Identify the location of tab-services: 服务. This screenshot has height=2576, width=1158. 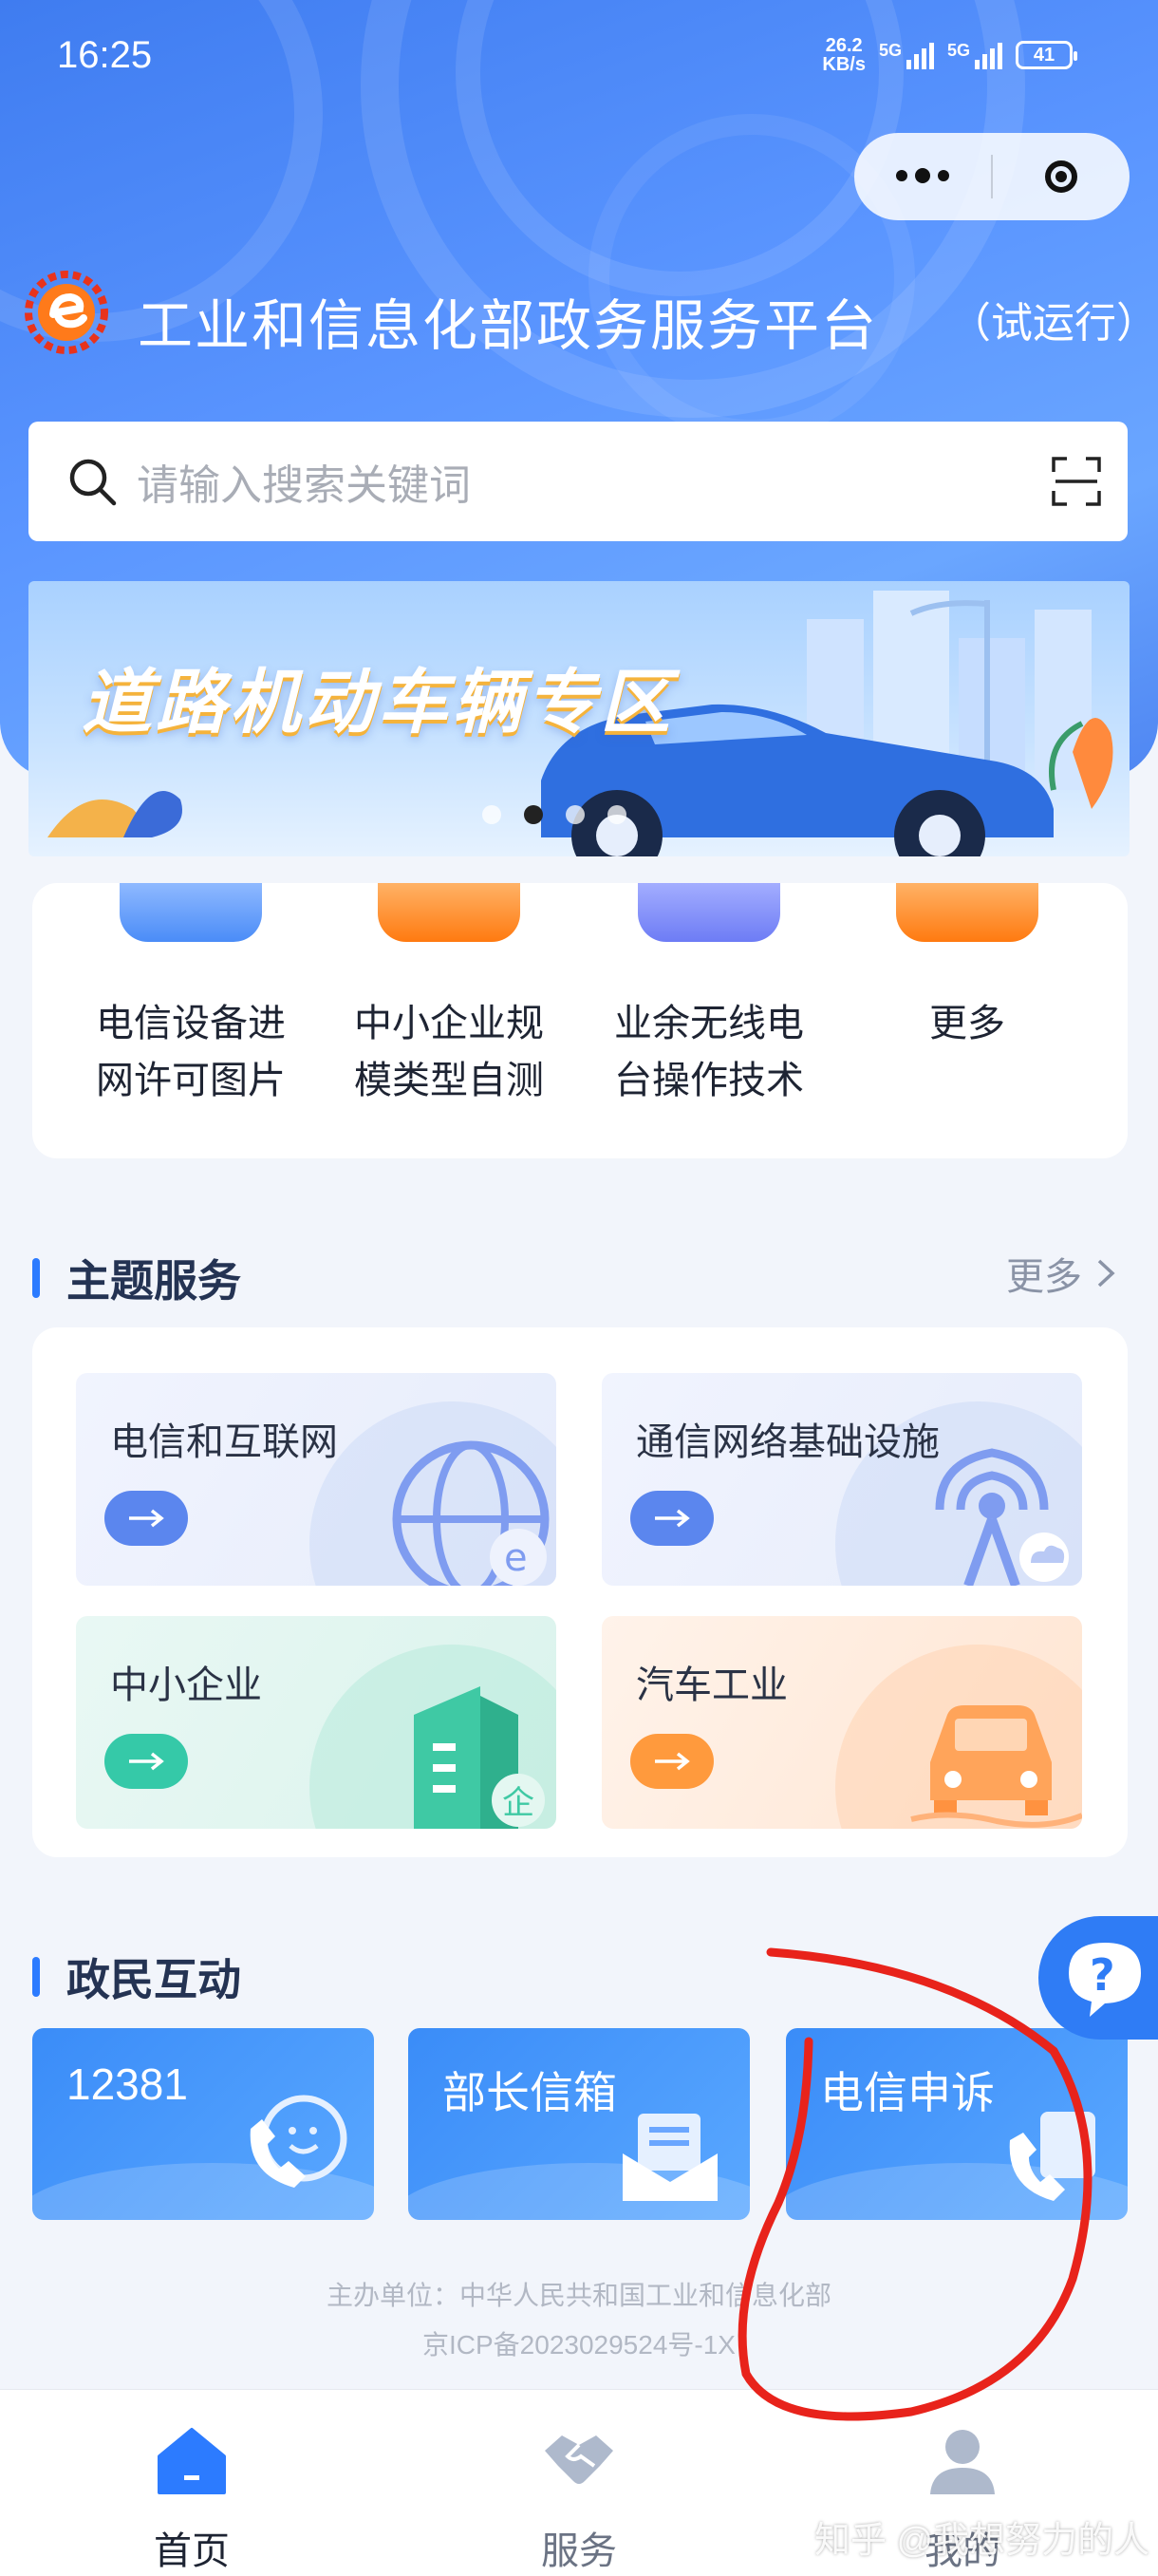
(579, 2498).